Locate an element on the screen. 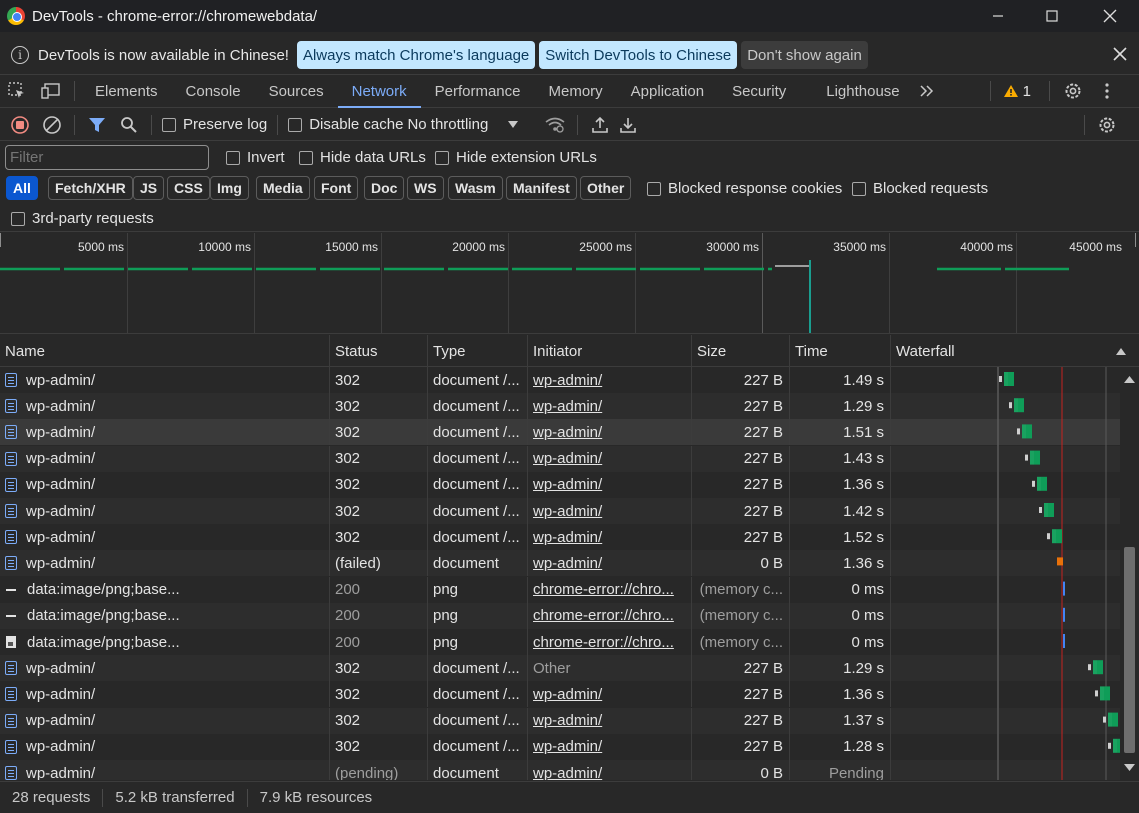 Image resolution: width=1139 pixels, height=813 pixels. invert-checkbox: Invert is located at coordinates (255, 157).